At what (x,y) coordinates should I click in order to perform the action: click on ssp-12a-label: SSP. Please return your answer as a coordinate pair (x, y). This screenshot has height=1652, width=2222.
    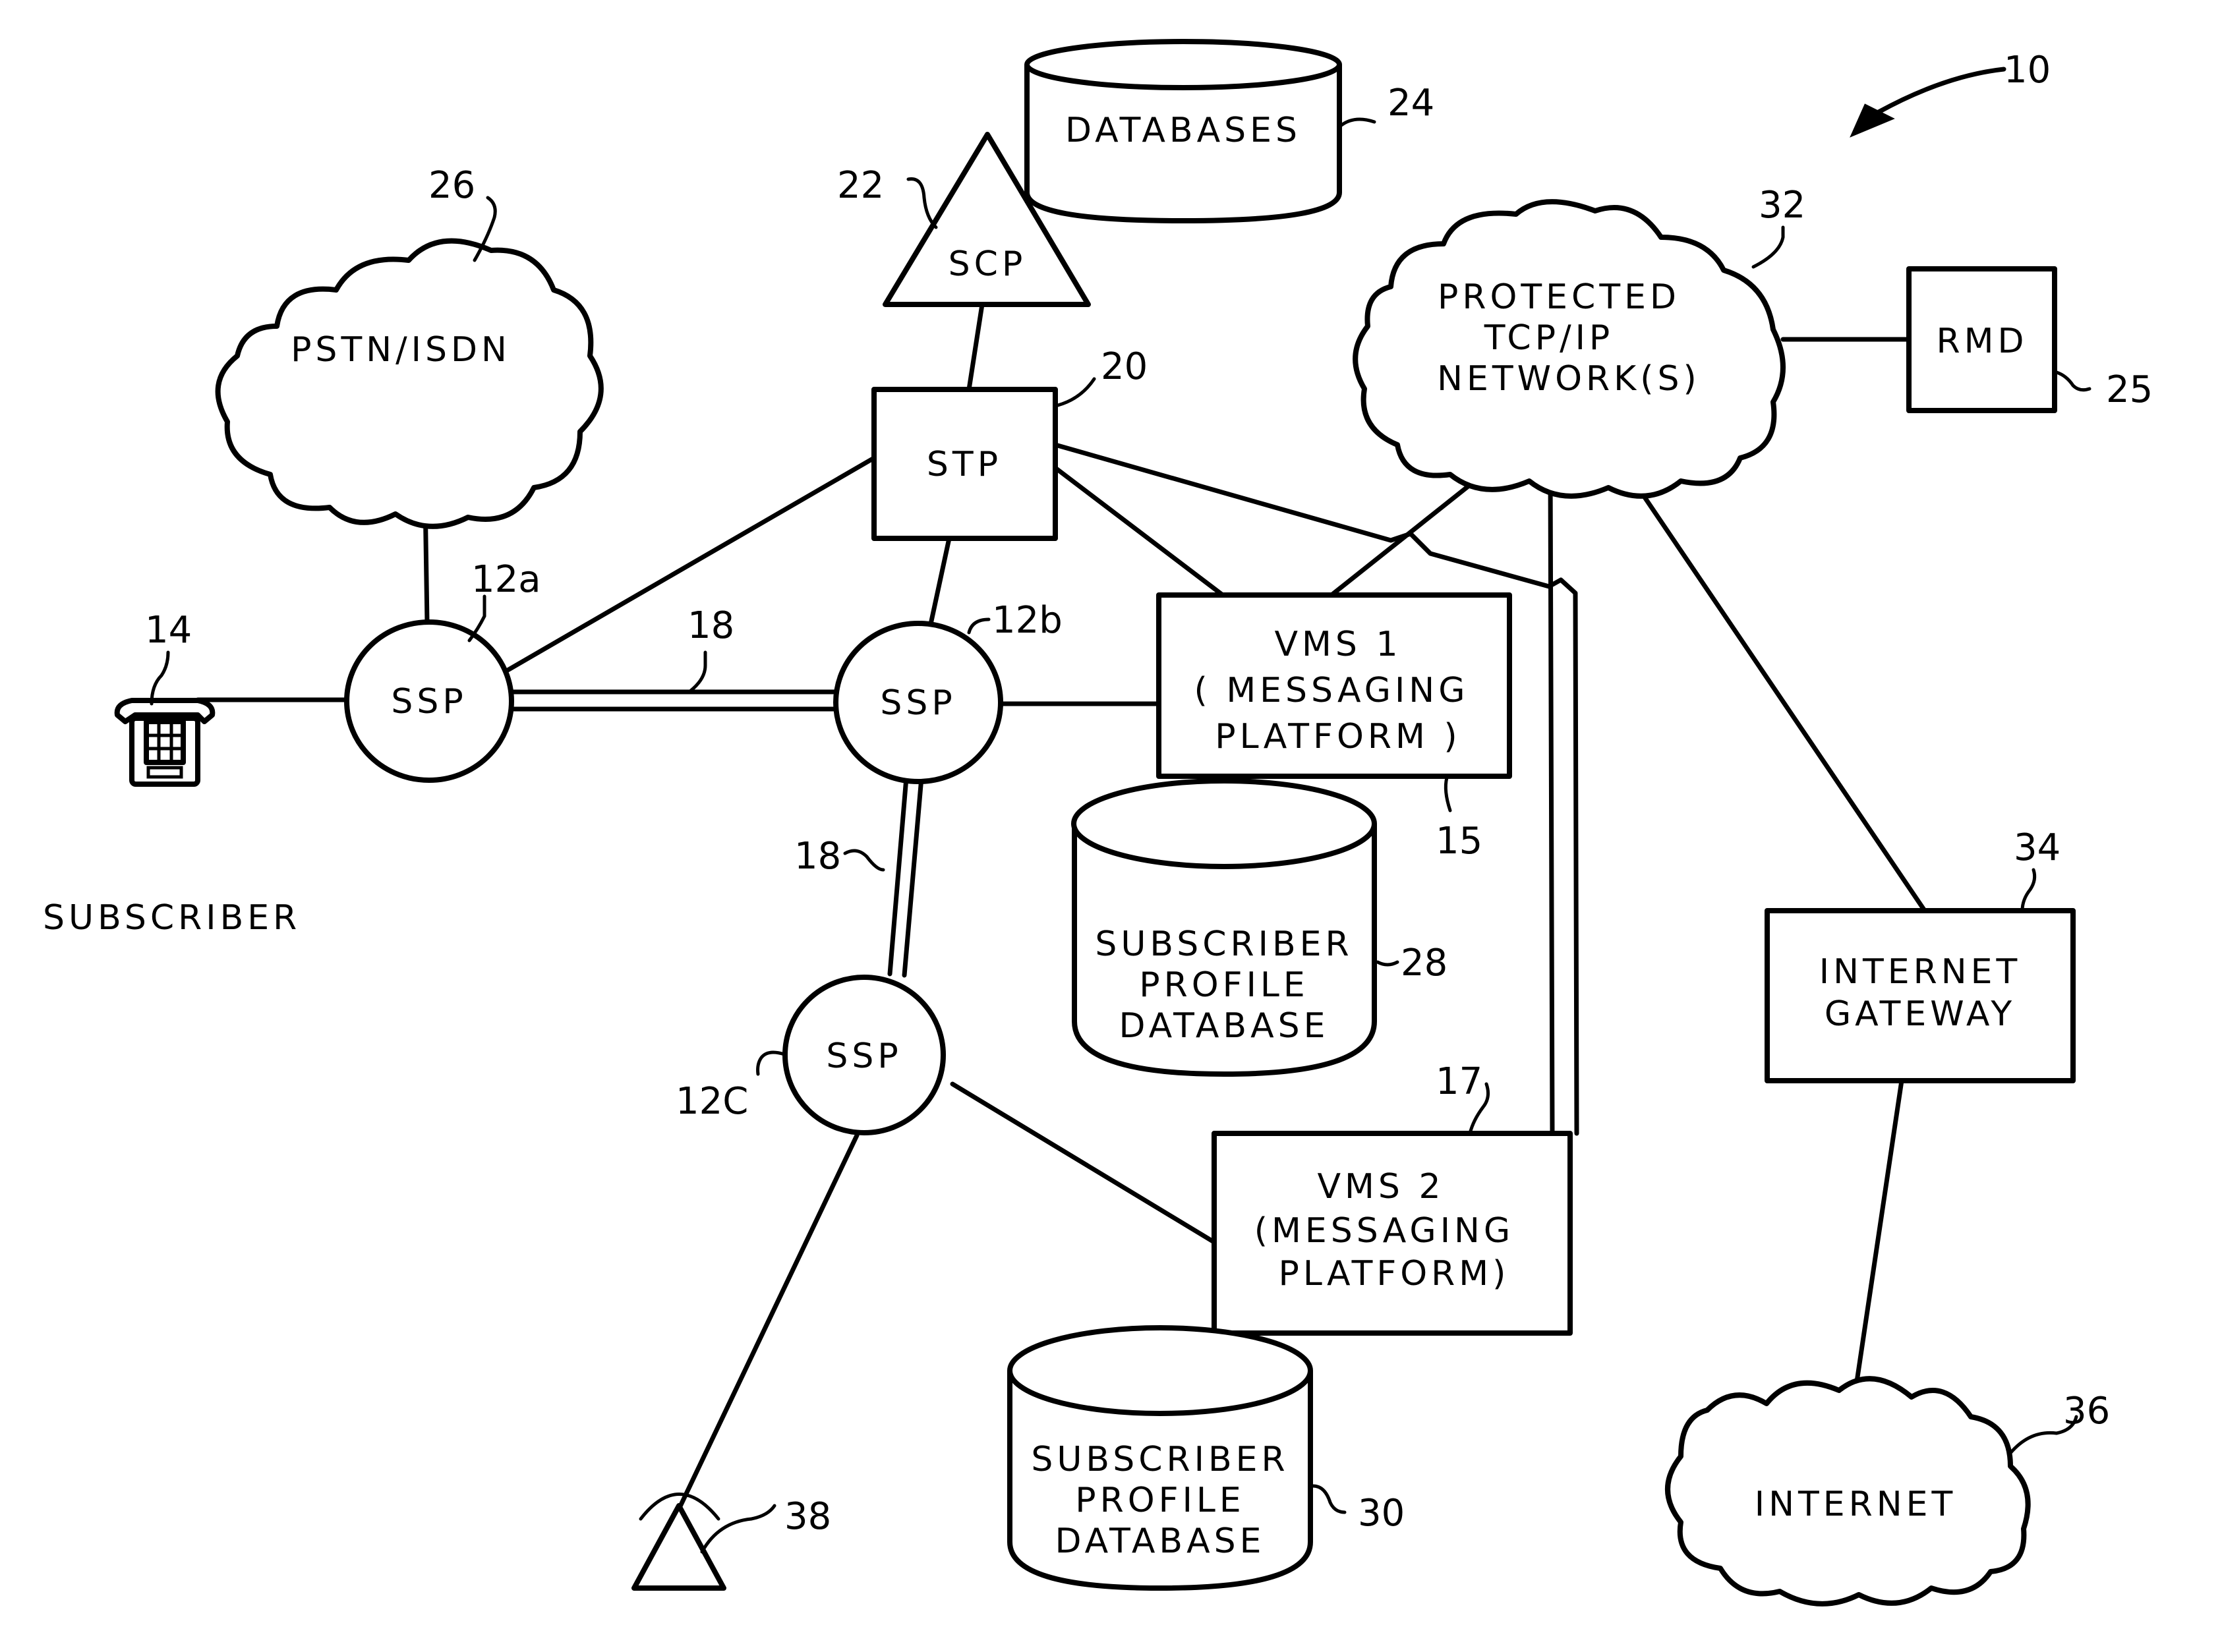
    Looking at the image, I should click on (429, 702).